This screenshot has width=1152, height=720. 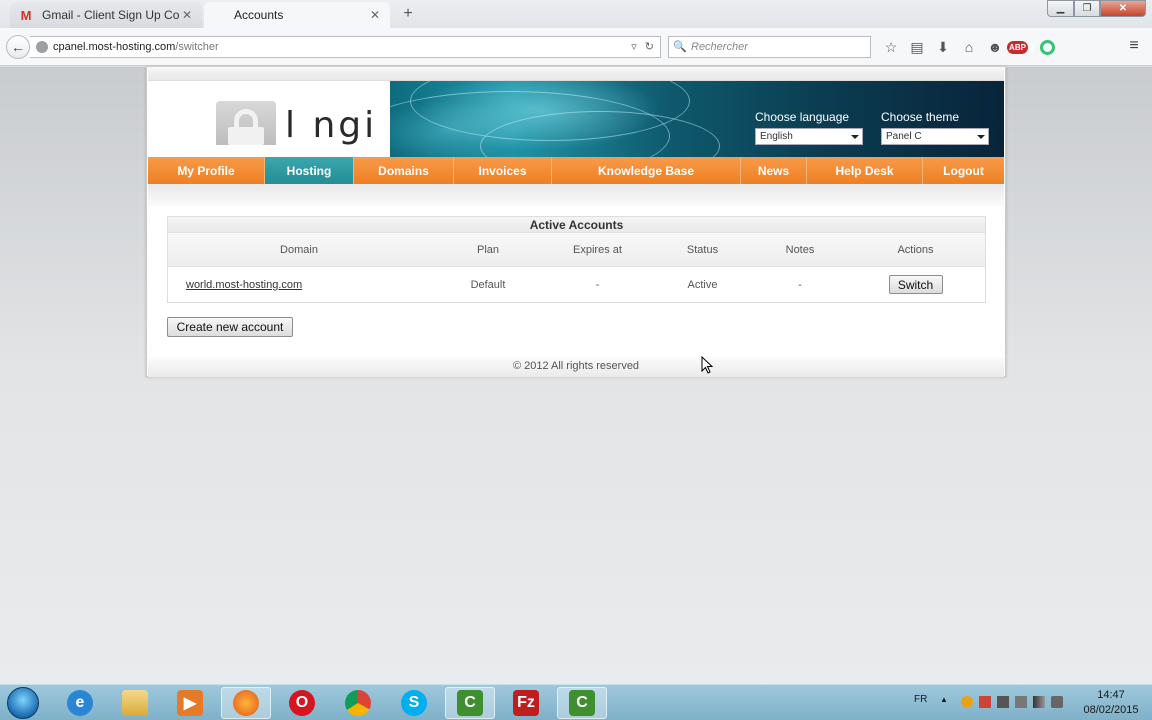 I want to click on taskbar-camtasia: C, so click(x=470, y=703).